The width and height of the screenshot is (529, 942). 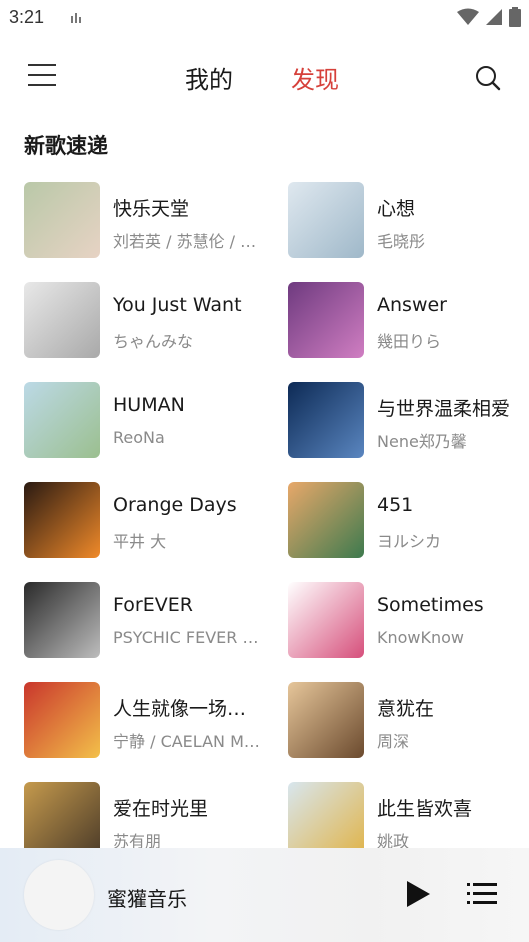 I want to click on song-artist: 刘若英 / 苏慧伦 / 刘若英, so click(x=188, y=241).